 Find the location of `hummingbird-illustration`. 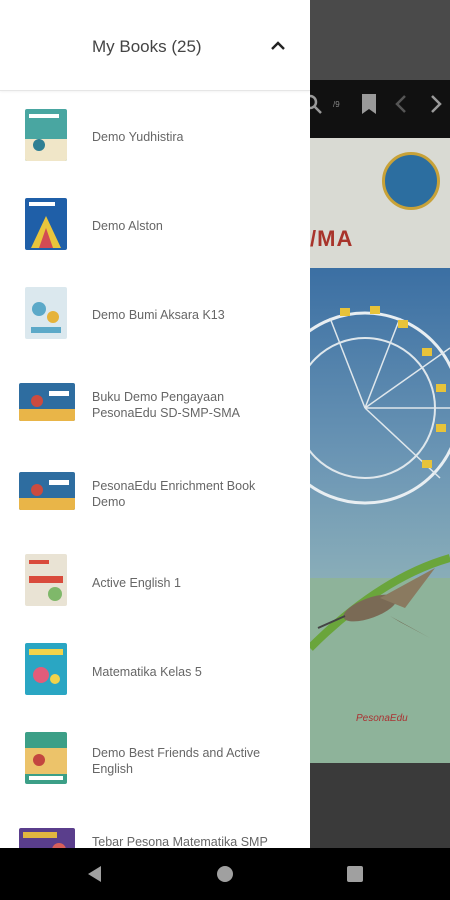

hummingbird-illustration is located at coordinates (380, 602).